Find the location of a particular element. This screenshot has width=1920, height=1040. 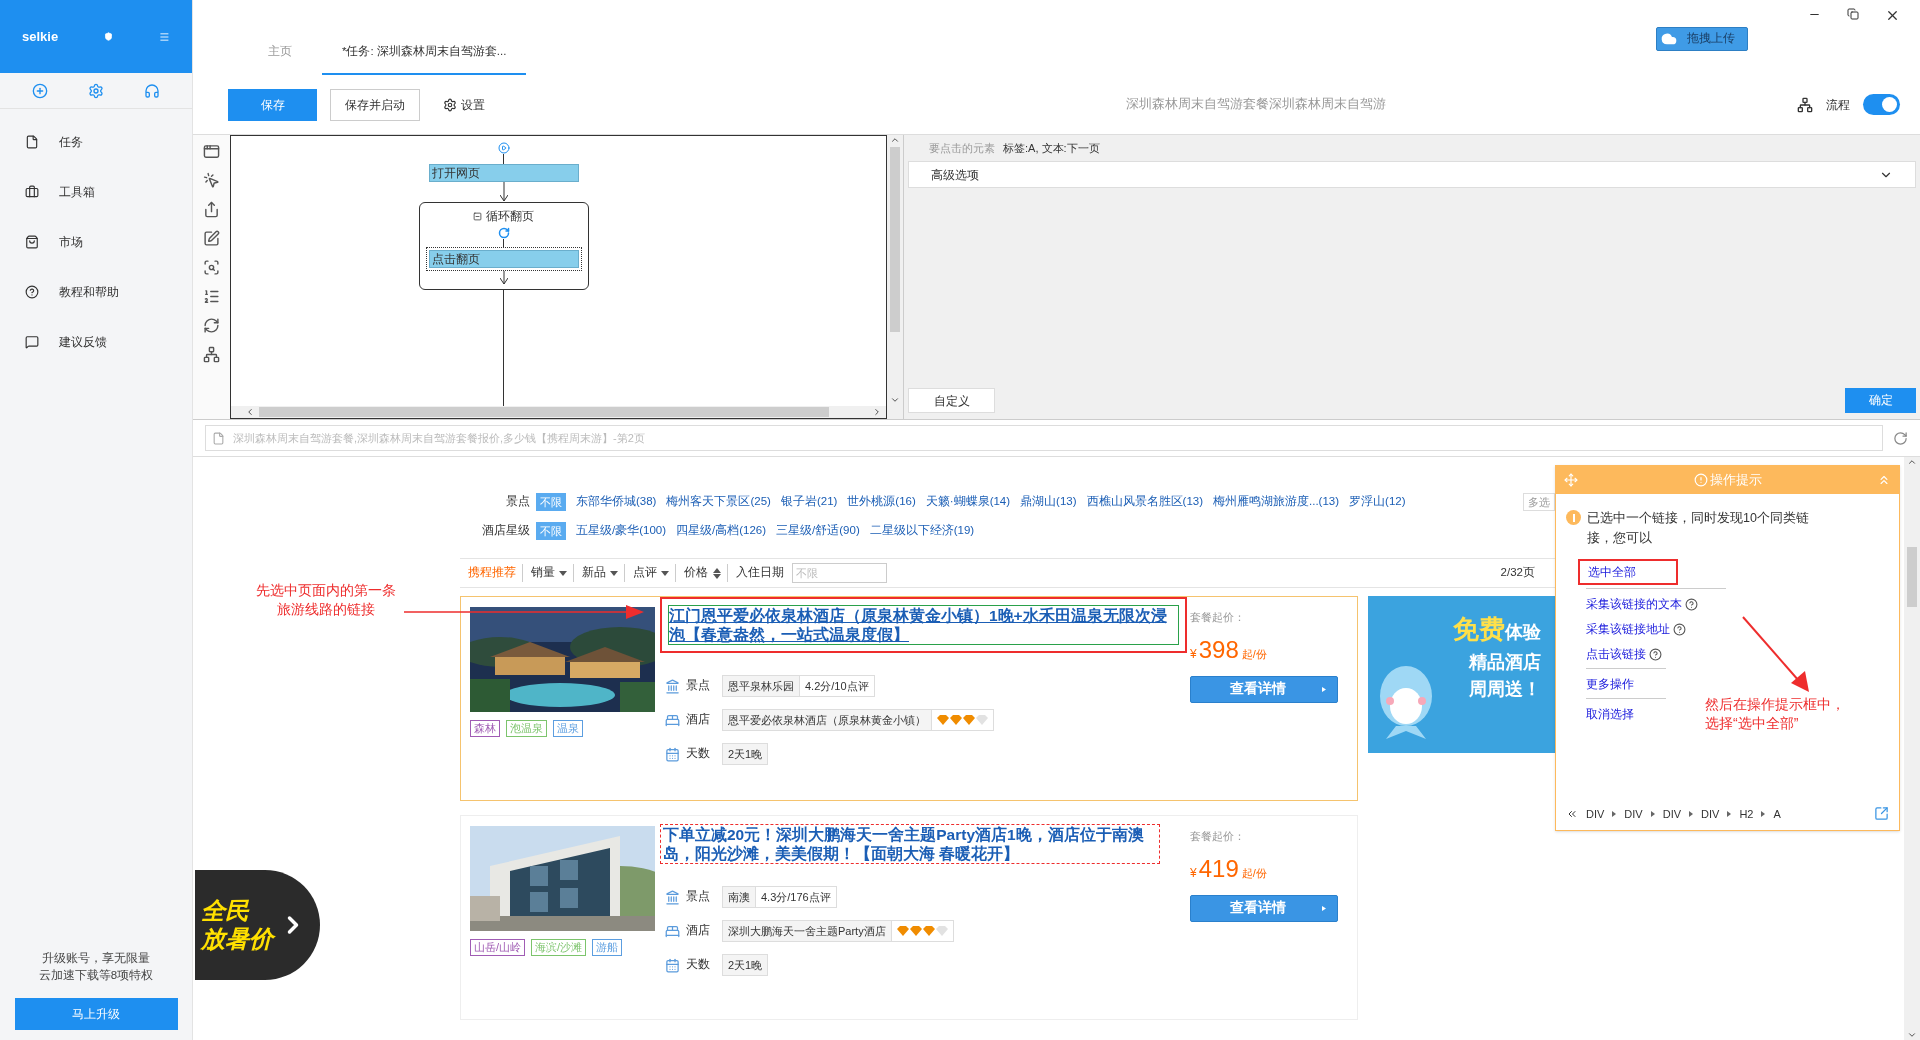

tag: 森林 is located at coordinates (485, 728).